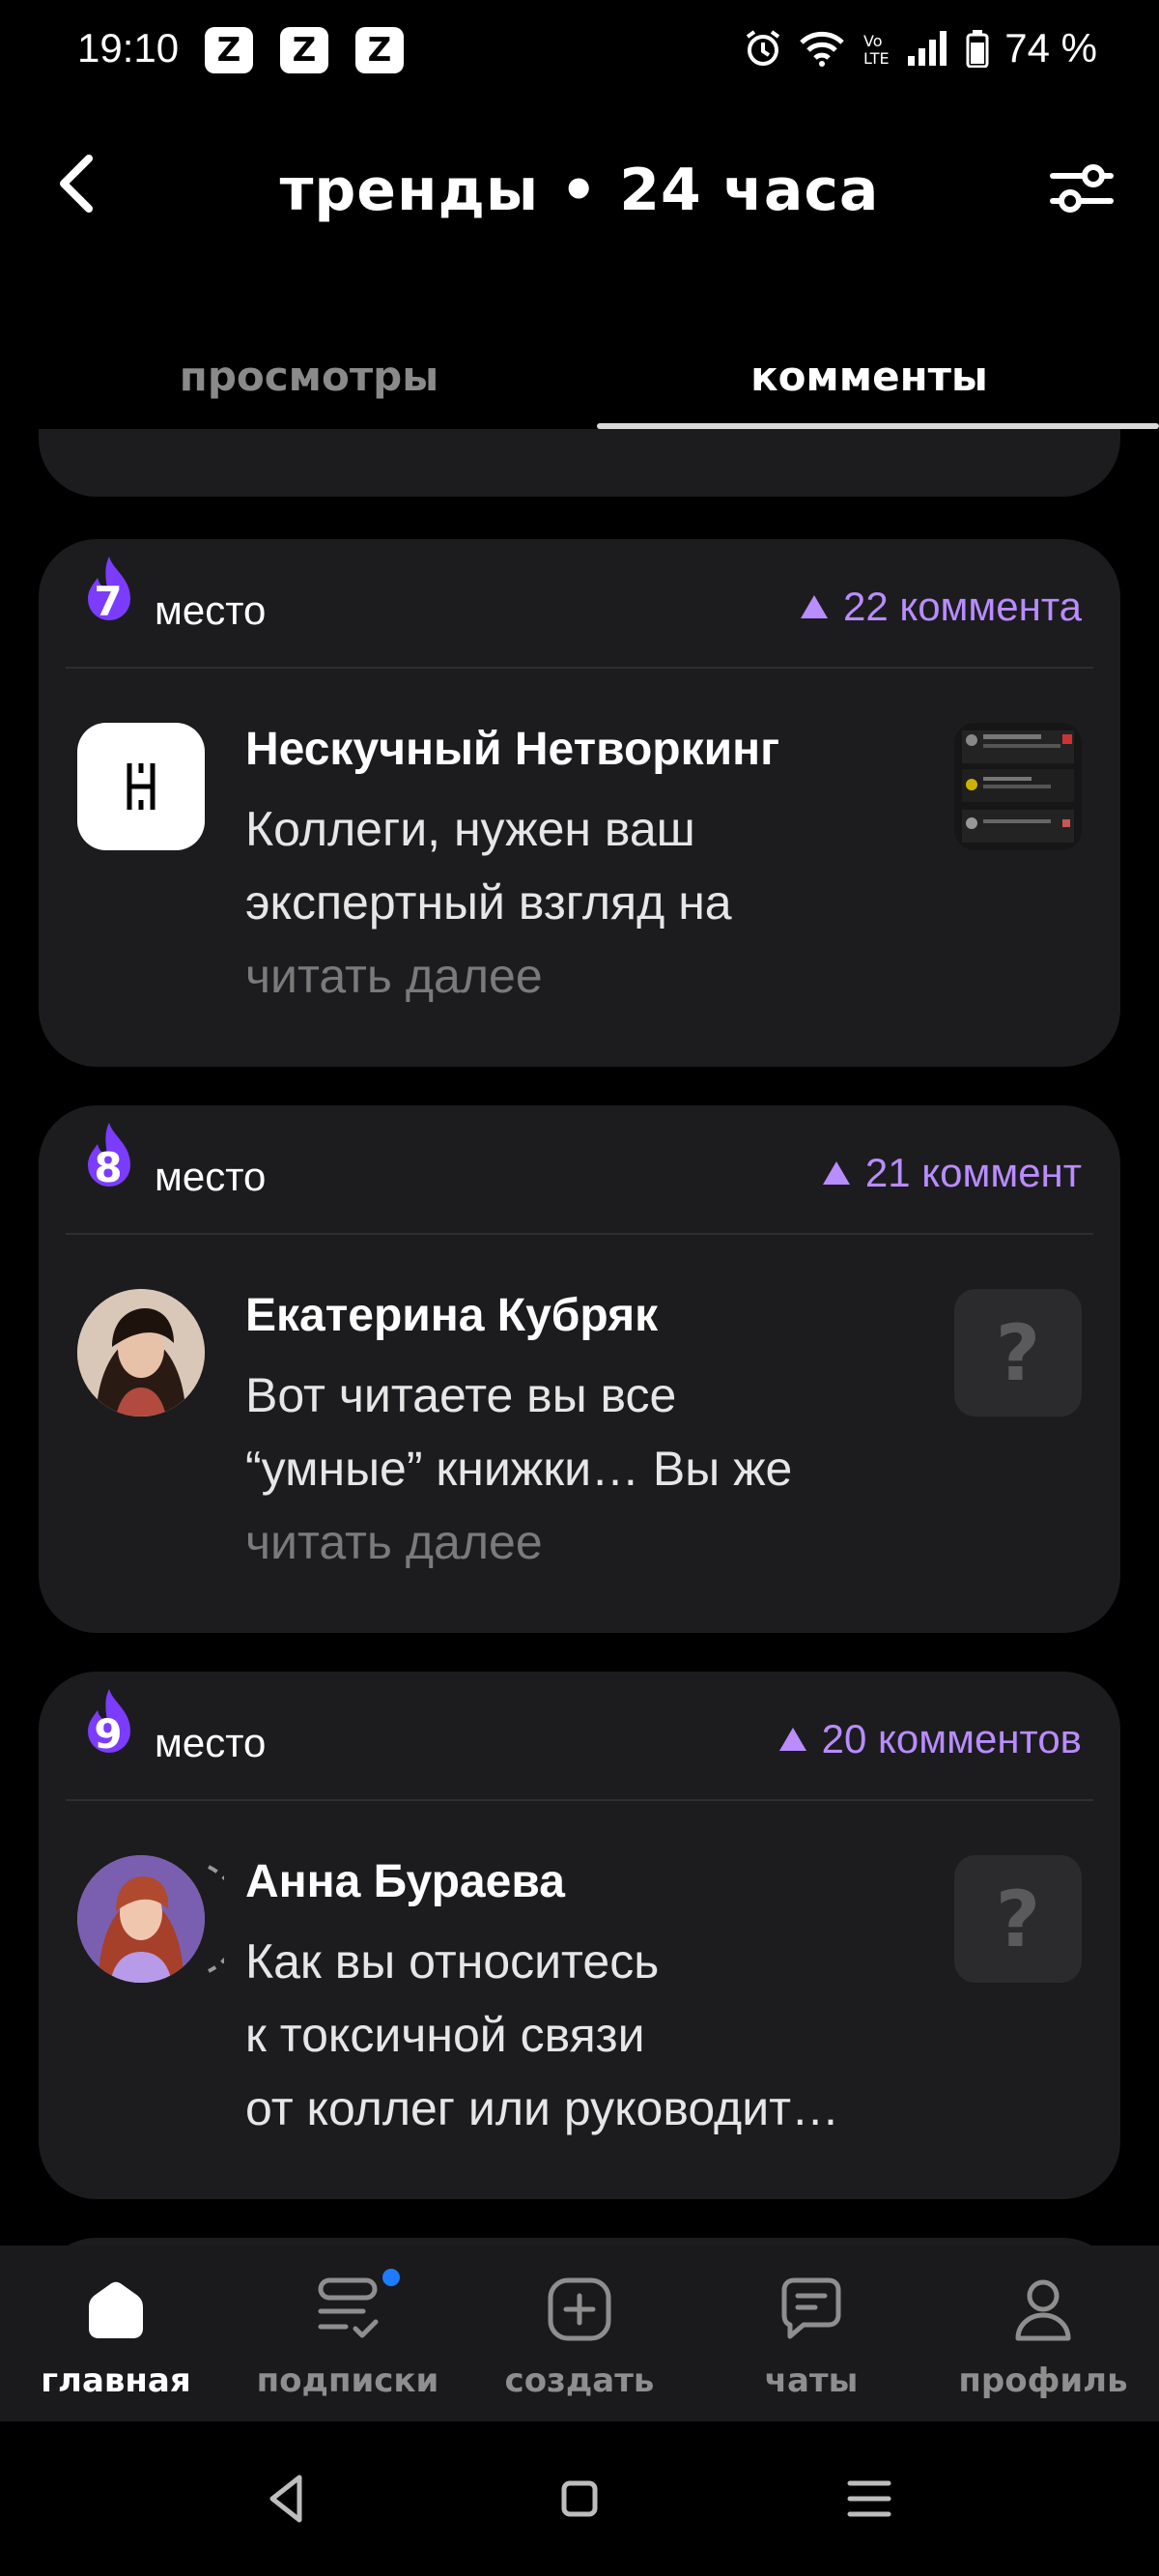 The height and width of the screenshot is (2576, 1159). Describe the element at coordinates (579, 53) in the screenshot. I see `status-bar: 19:10 Z Z Z Vo LTE 74 %` at that location.